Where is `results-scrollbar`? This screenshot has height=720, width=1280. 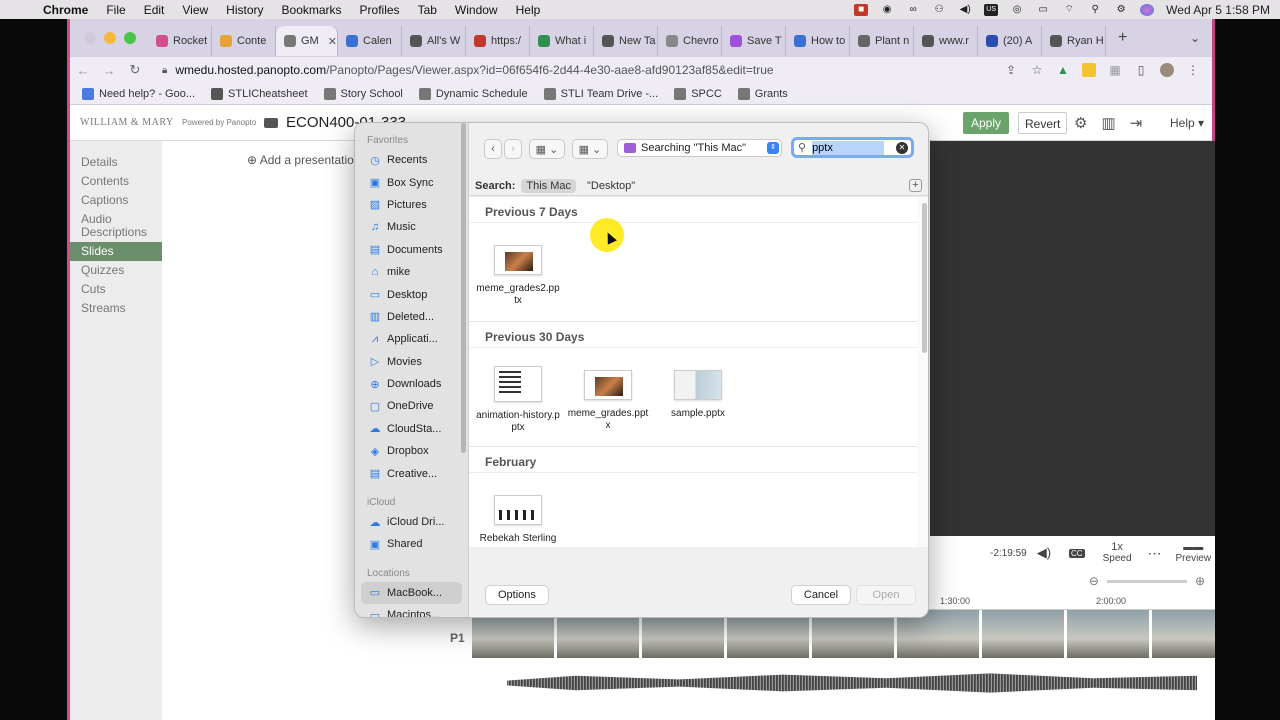 results-scrollbar is located at coordinates (922, 372).